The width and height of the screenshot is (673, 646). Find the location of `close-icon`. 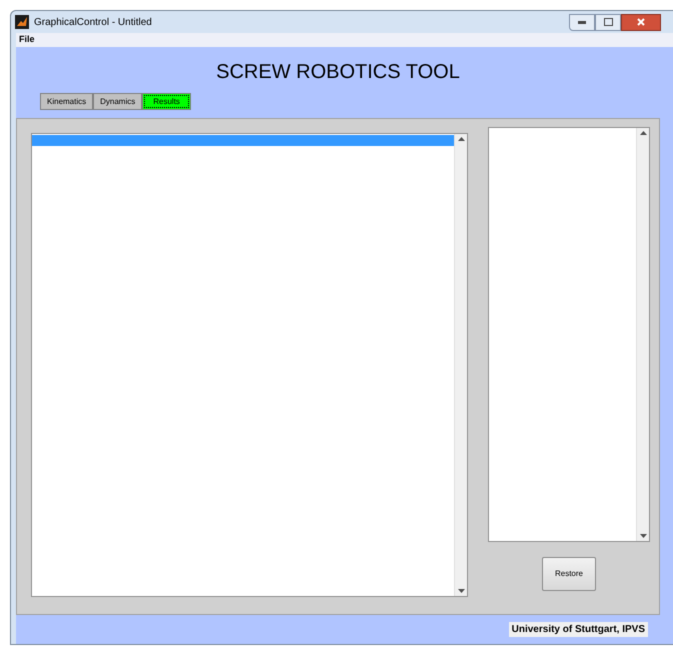

close-icon is located at coordinates (641, 22).